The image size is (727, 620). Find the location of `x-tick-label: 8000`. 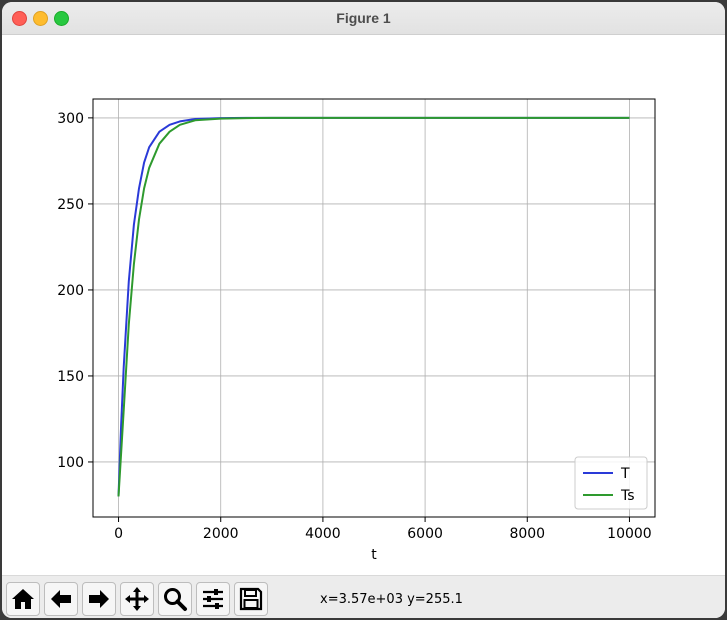

x-tick-label: 8000 is located at coordinates (527, 534).